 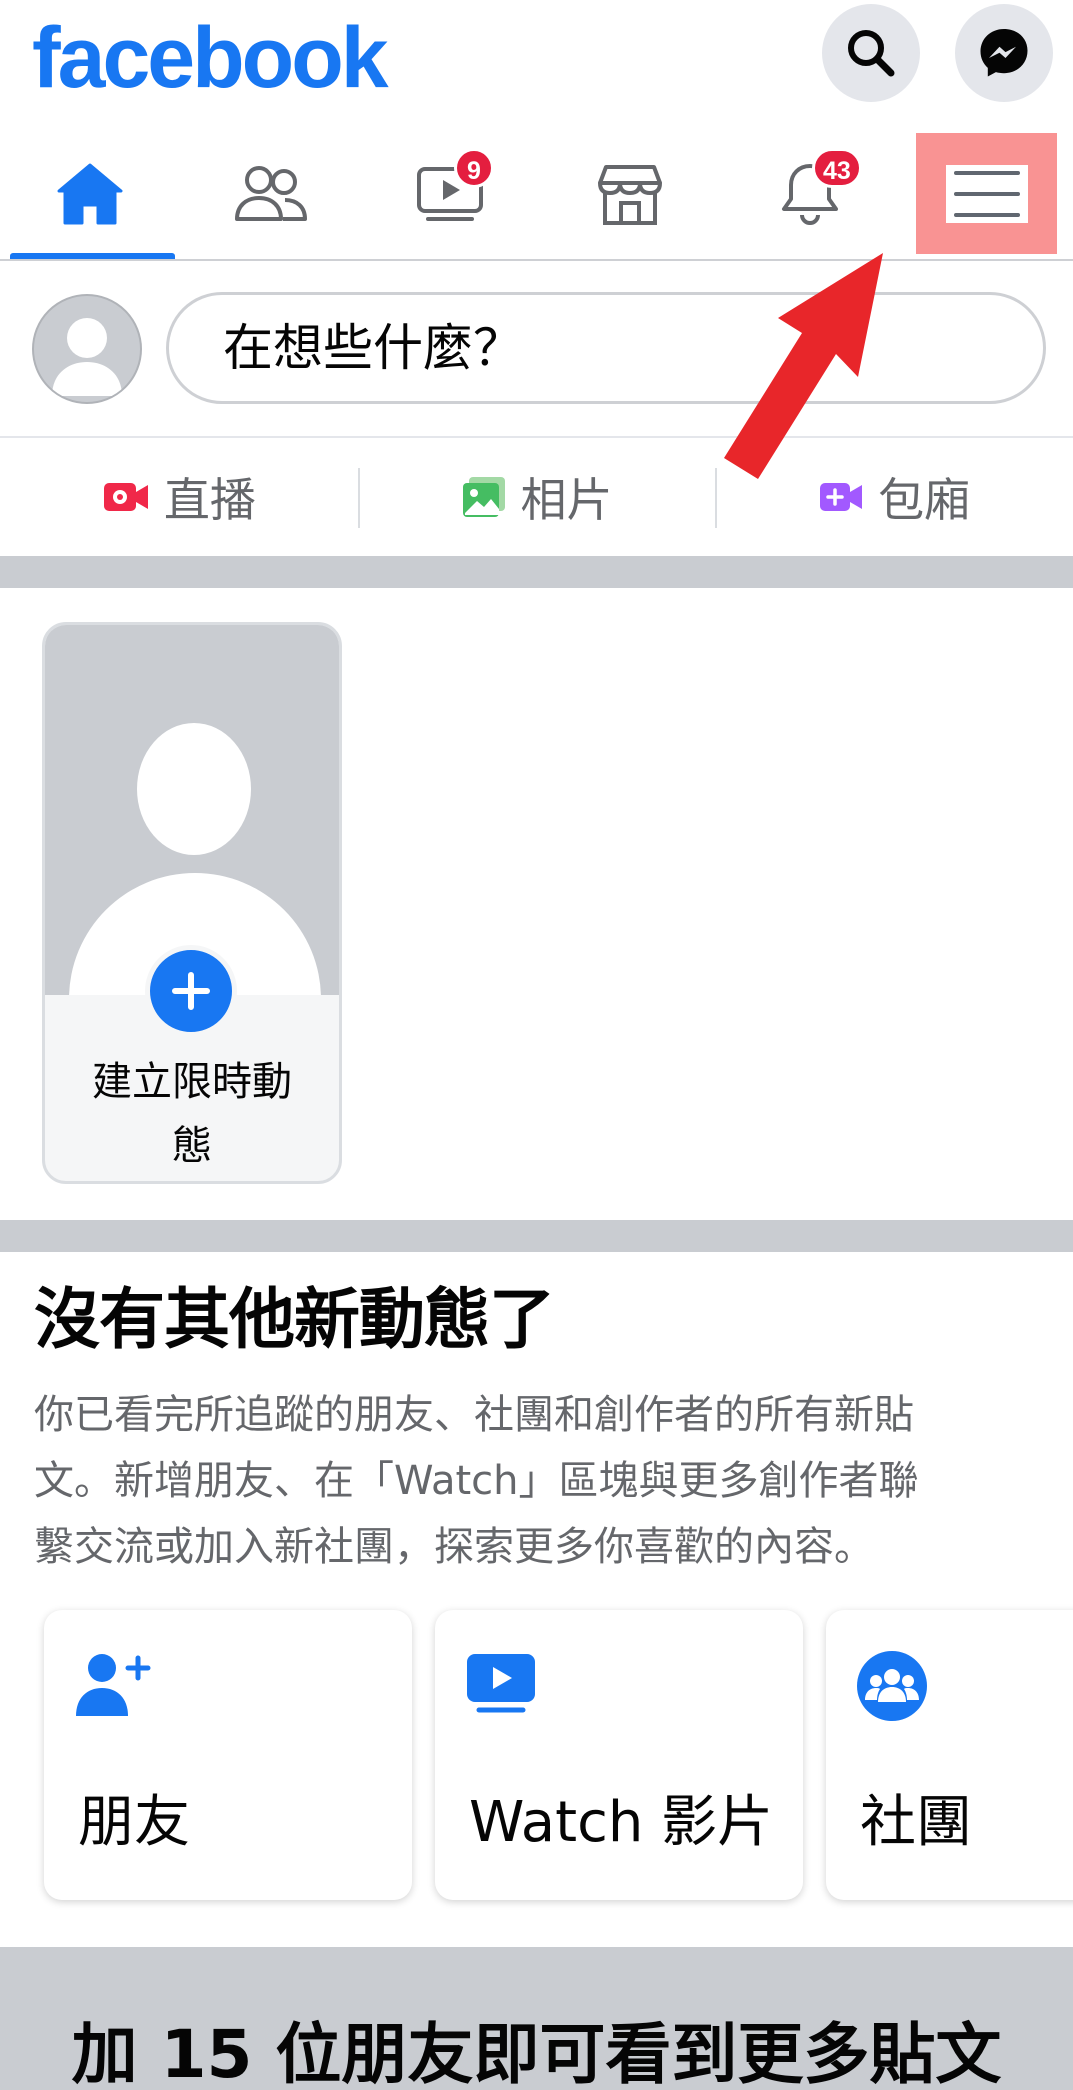 What do you see at coordinates (566, 500) in the screenshot?
I see `photo-label: 相片` at bounding box center [566, 500].